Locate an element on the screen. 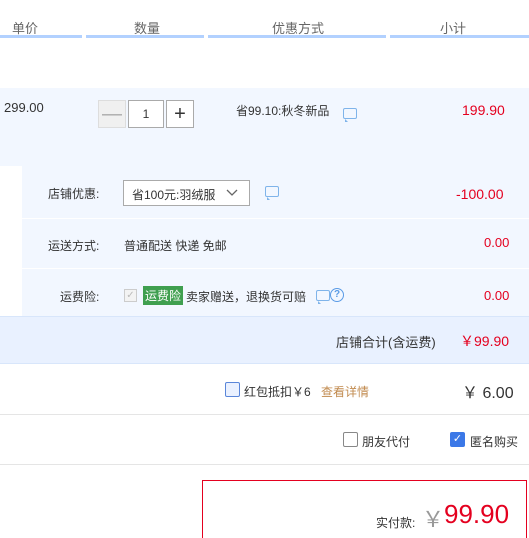 The width and height of the screenshot is (529, 538). redpacket-amount: ￥ 6.00 is located at coordinates (488, 393).